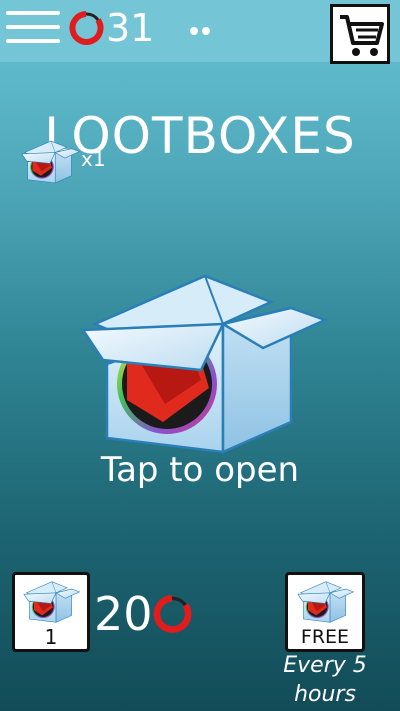 This screenshot has height=711, width=400. Describe the element at coordinates (325, 665) in the screenshot. I see `free-note-line-1: Every 5` at that location.